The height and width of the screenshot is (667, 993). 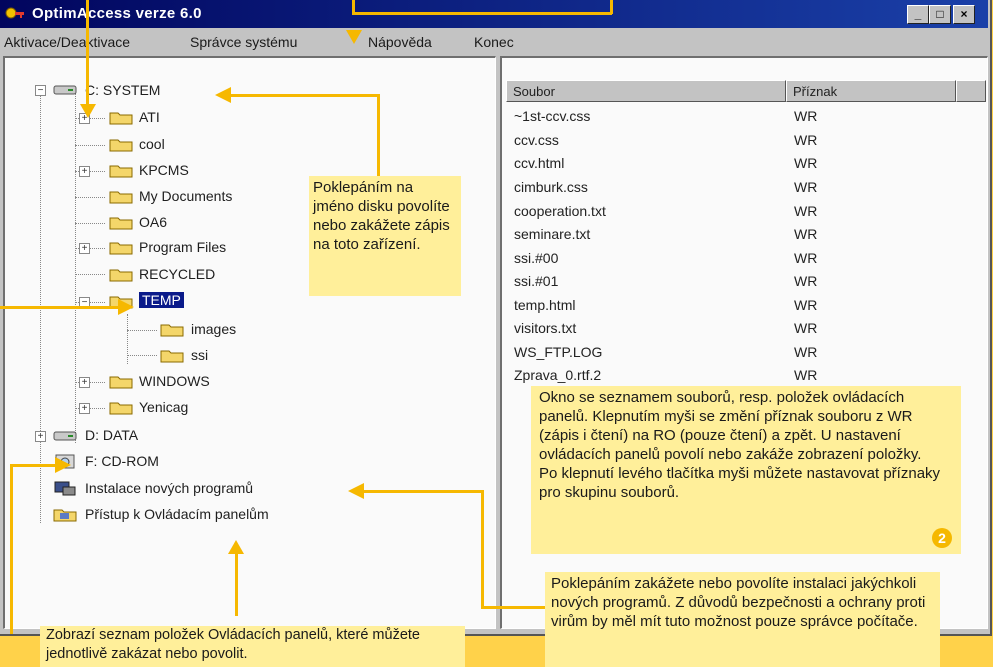 I want to click on close-button: ×, so click(x=964, y=14).